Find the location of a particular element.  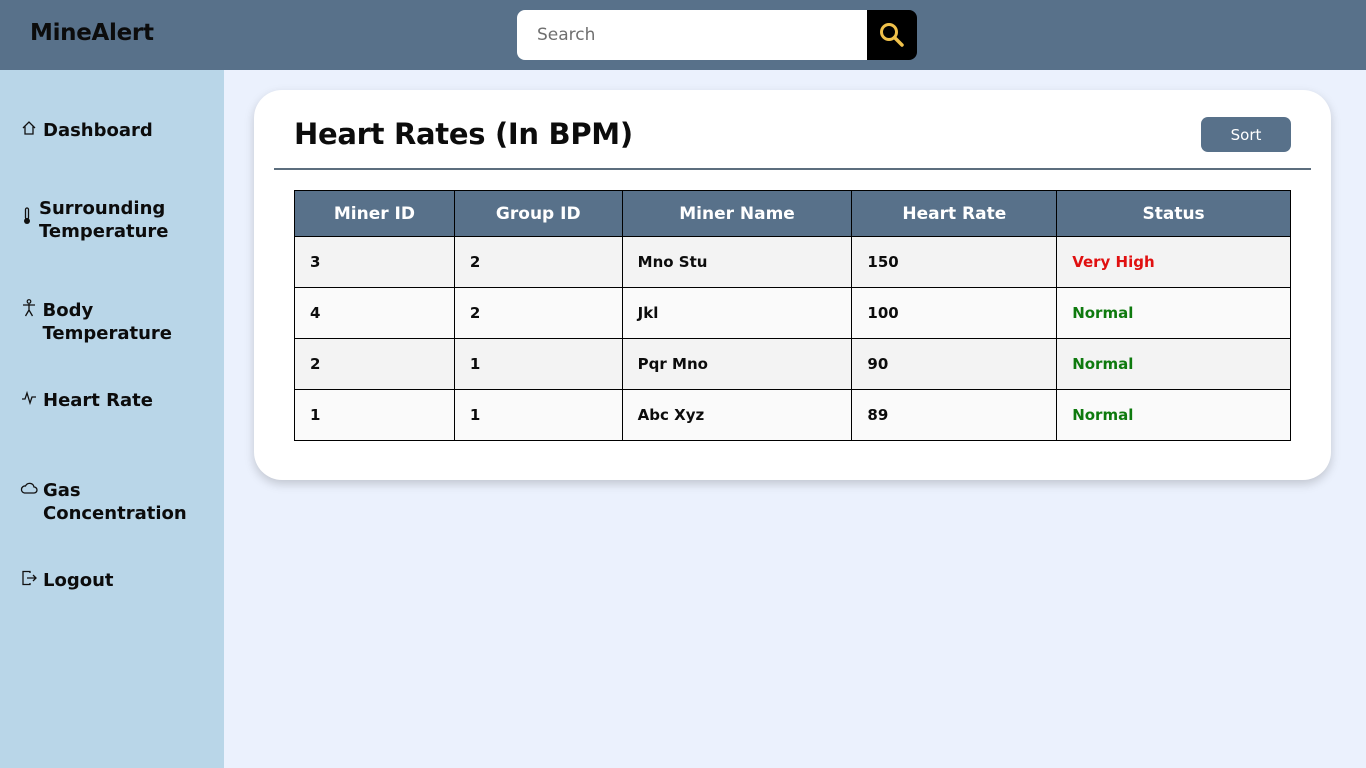

cell-miner-id: 2 is located at coordinates (374, 364).